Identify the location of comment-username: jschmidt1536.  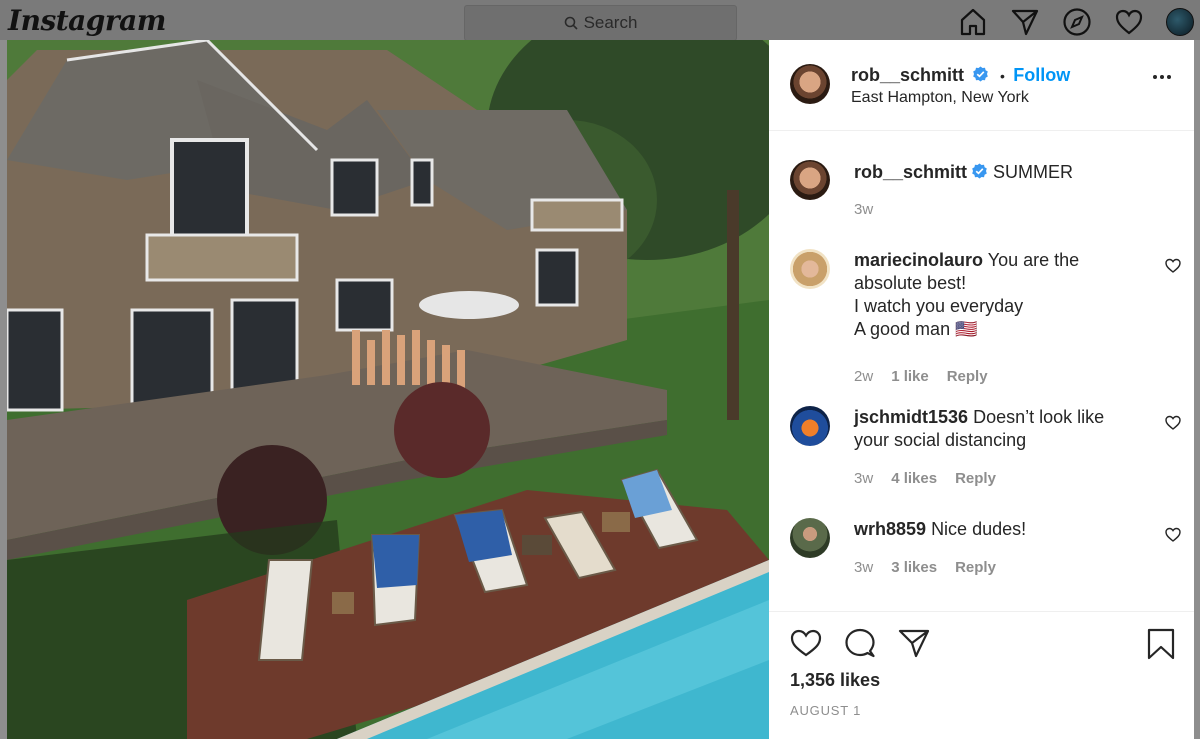
(911, 417).